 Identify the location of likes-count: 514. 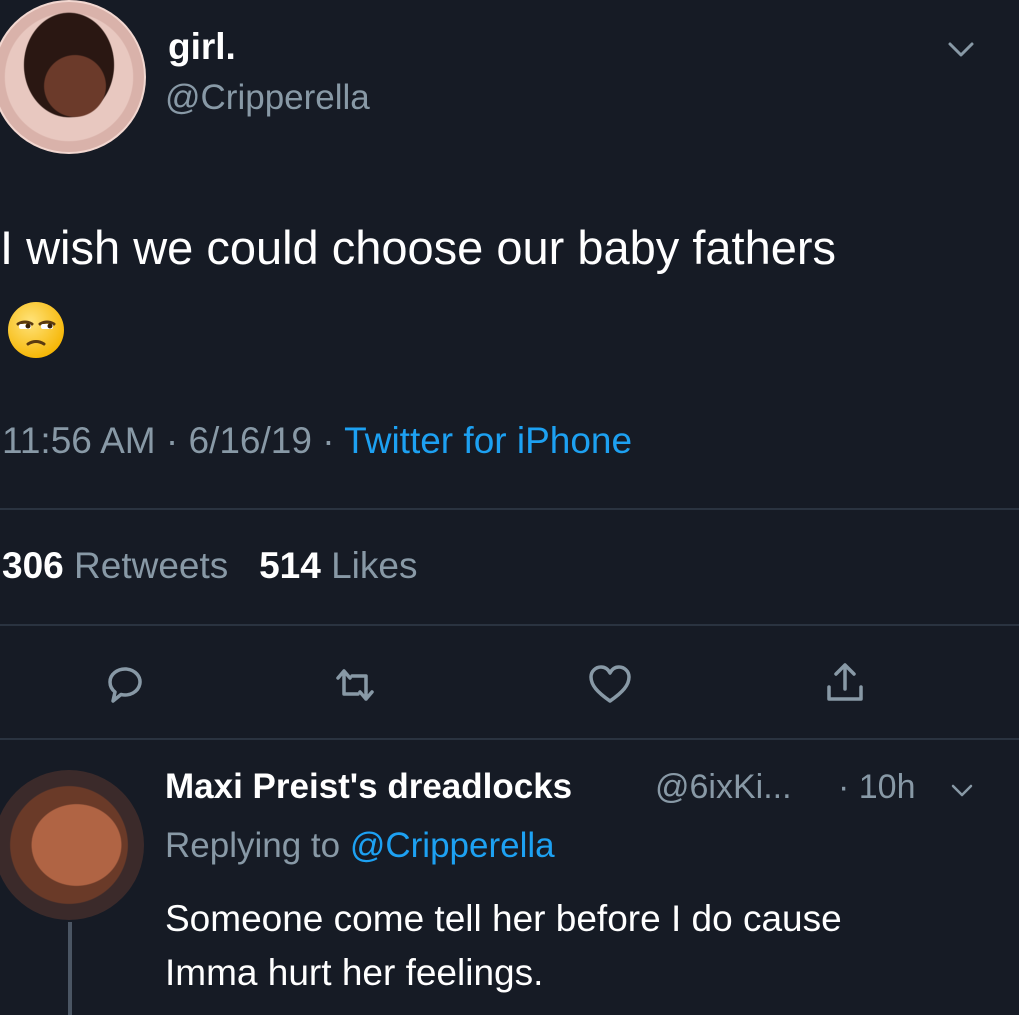
(290, 565).